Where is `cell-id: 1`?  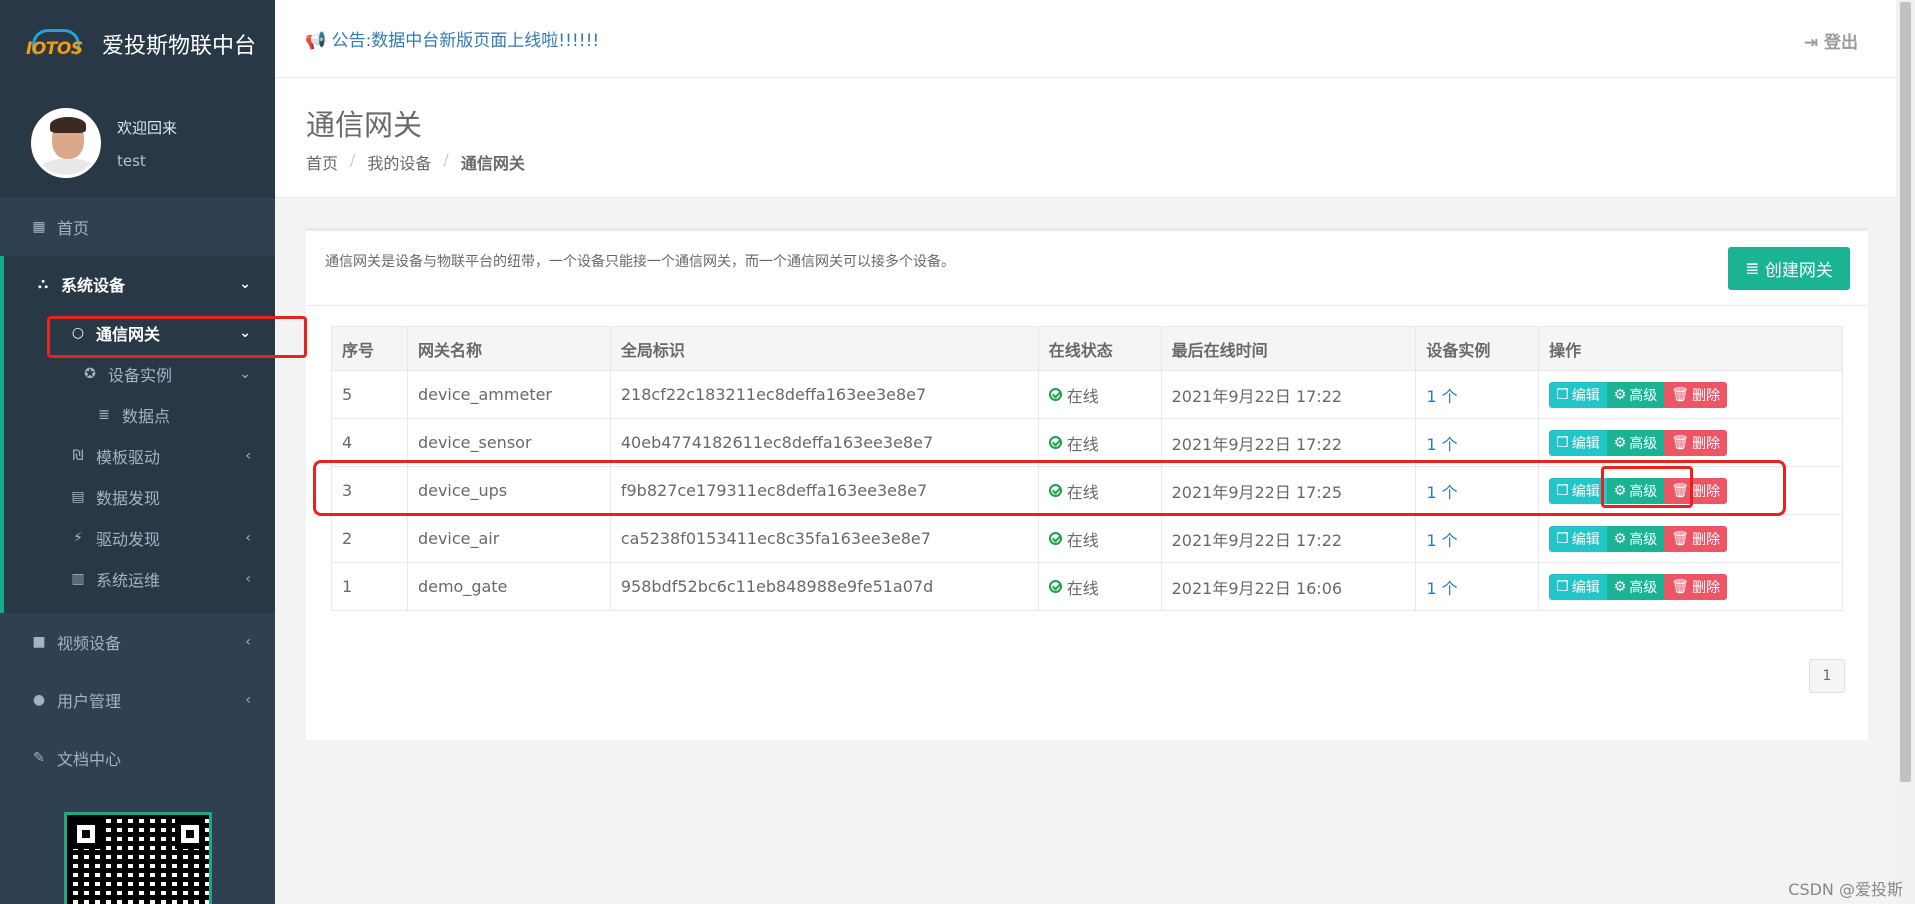 cell-id: 1 is located at coordinates (369, 586).